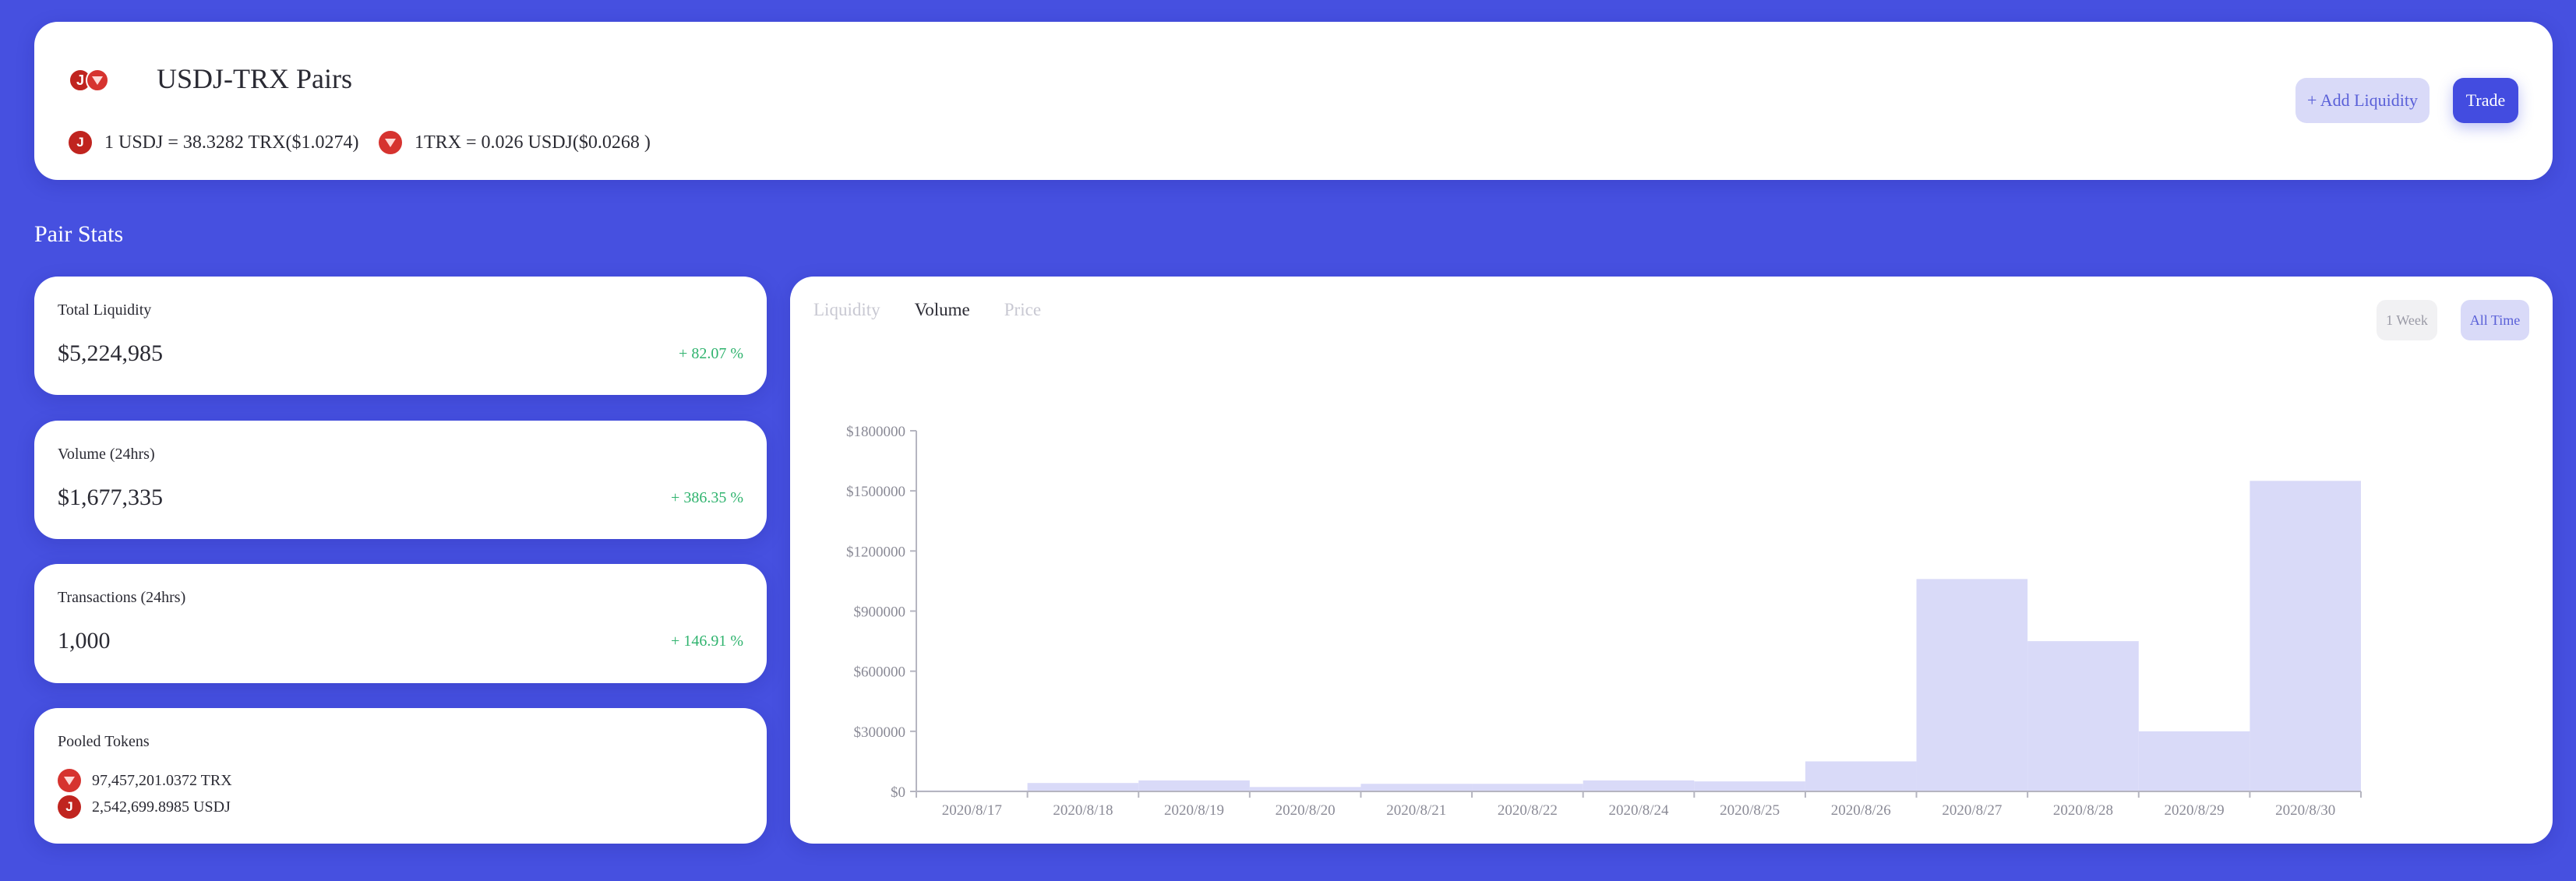  I want to click on x-tick-label: 2020/8/19, so click(1194, 811).